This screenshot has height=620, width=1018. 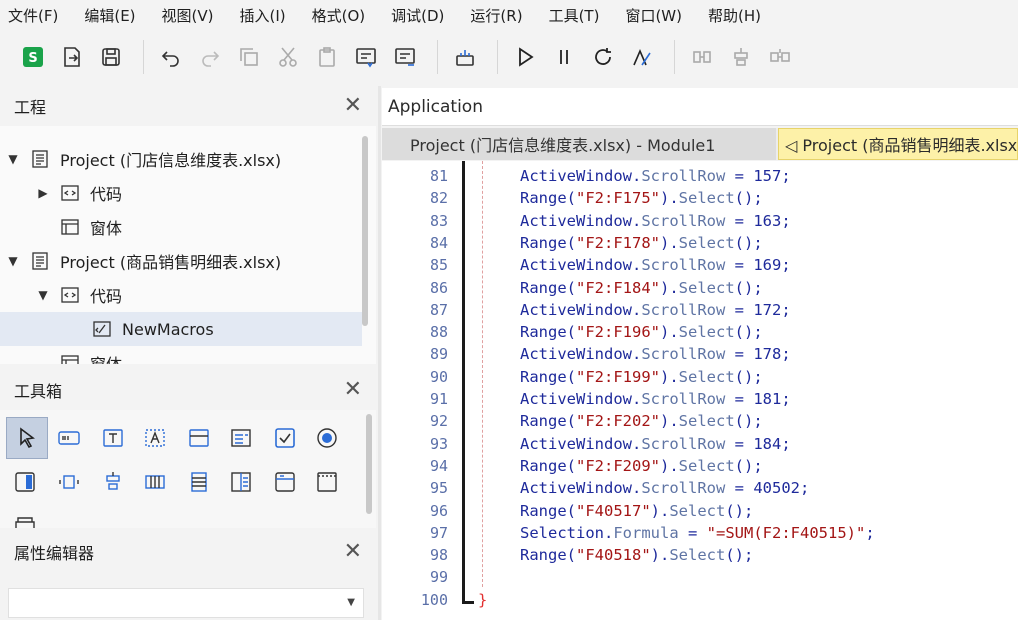 I want to click on panel-splitter, so click(x=379, y=353).